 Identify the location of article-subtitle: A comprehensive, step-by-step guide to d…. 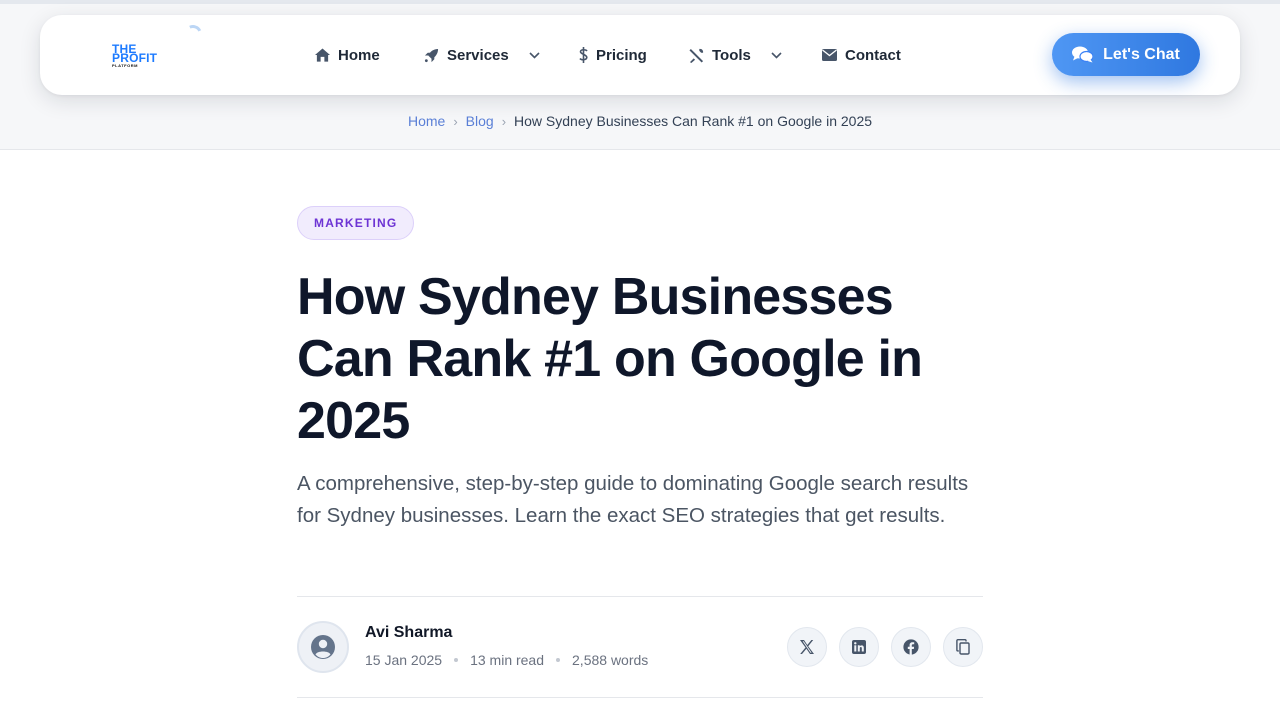
(633, 499).